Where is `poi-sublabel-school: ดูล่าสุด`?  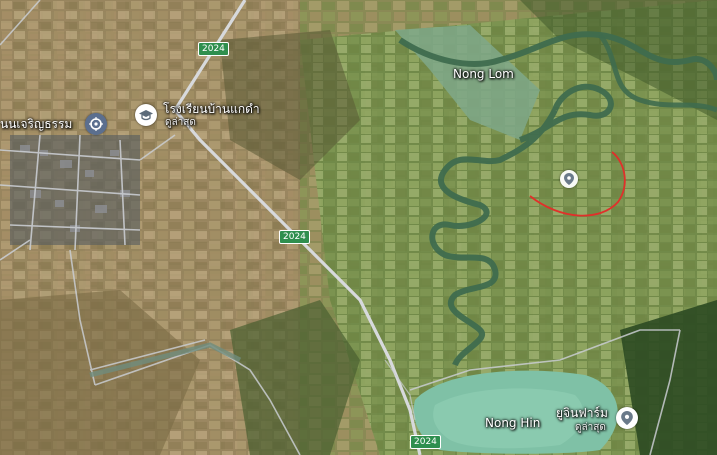 poi-sublabel-school: ดูล่าสุด is located at coordinates (180, 122).